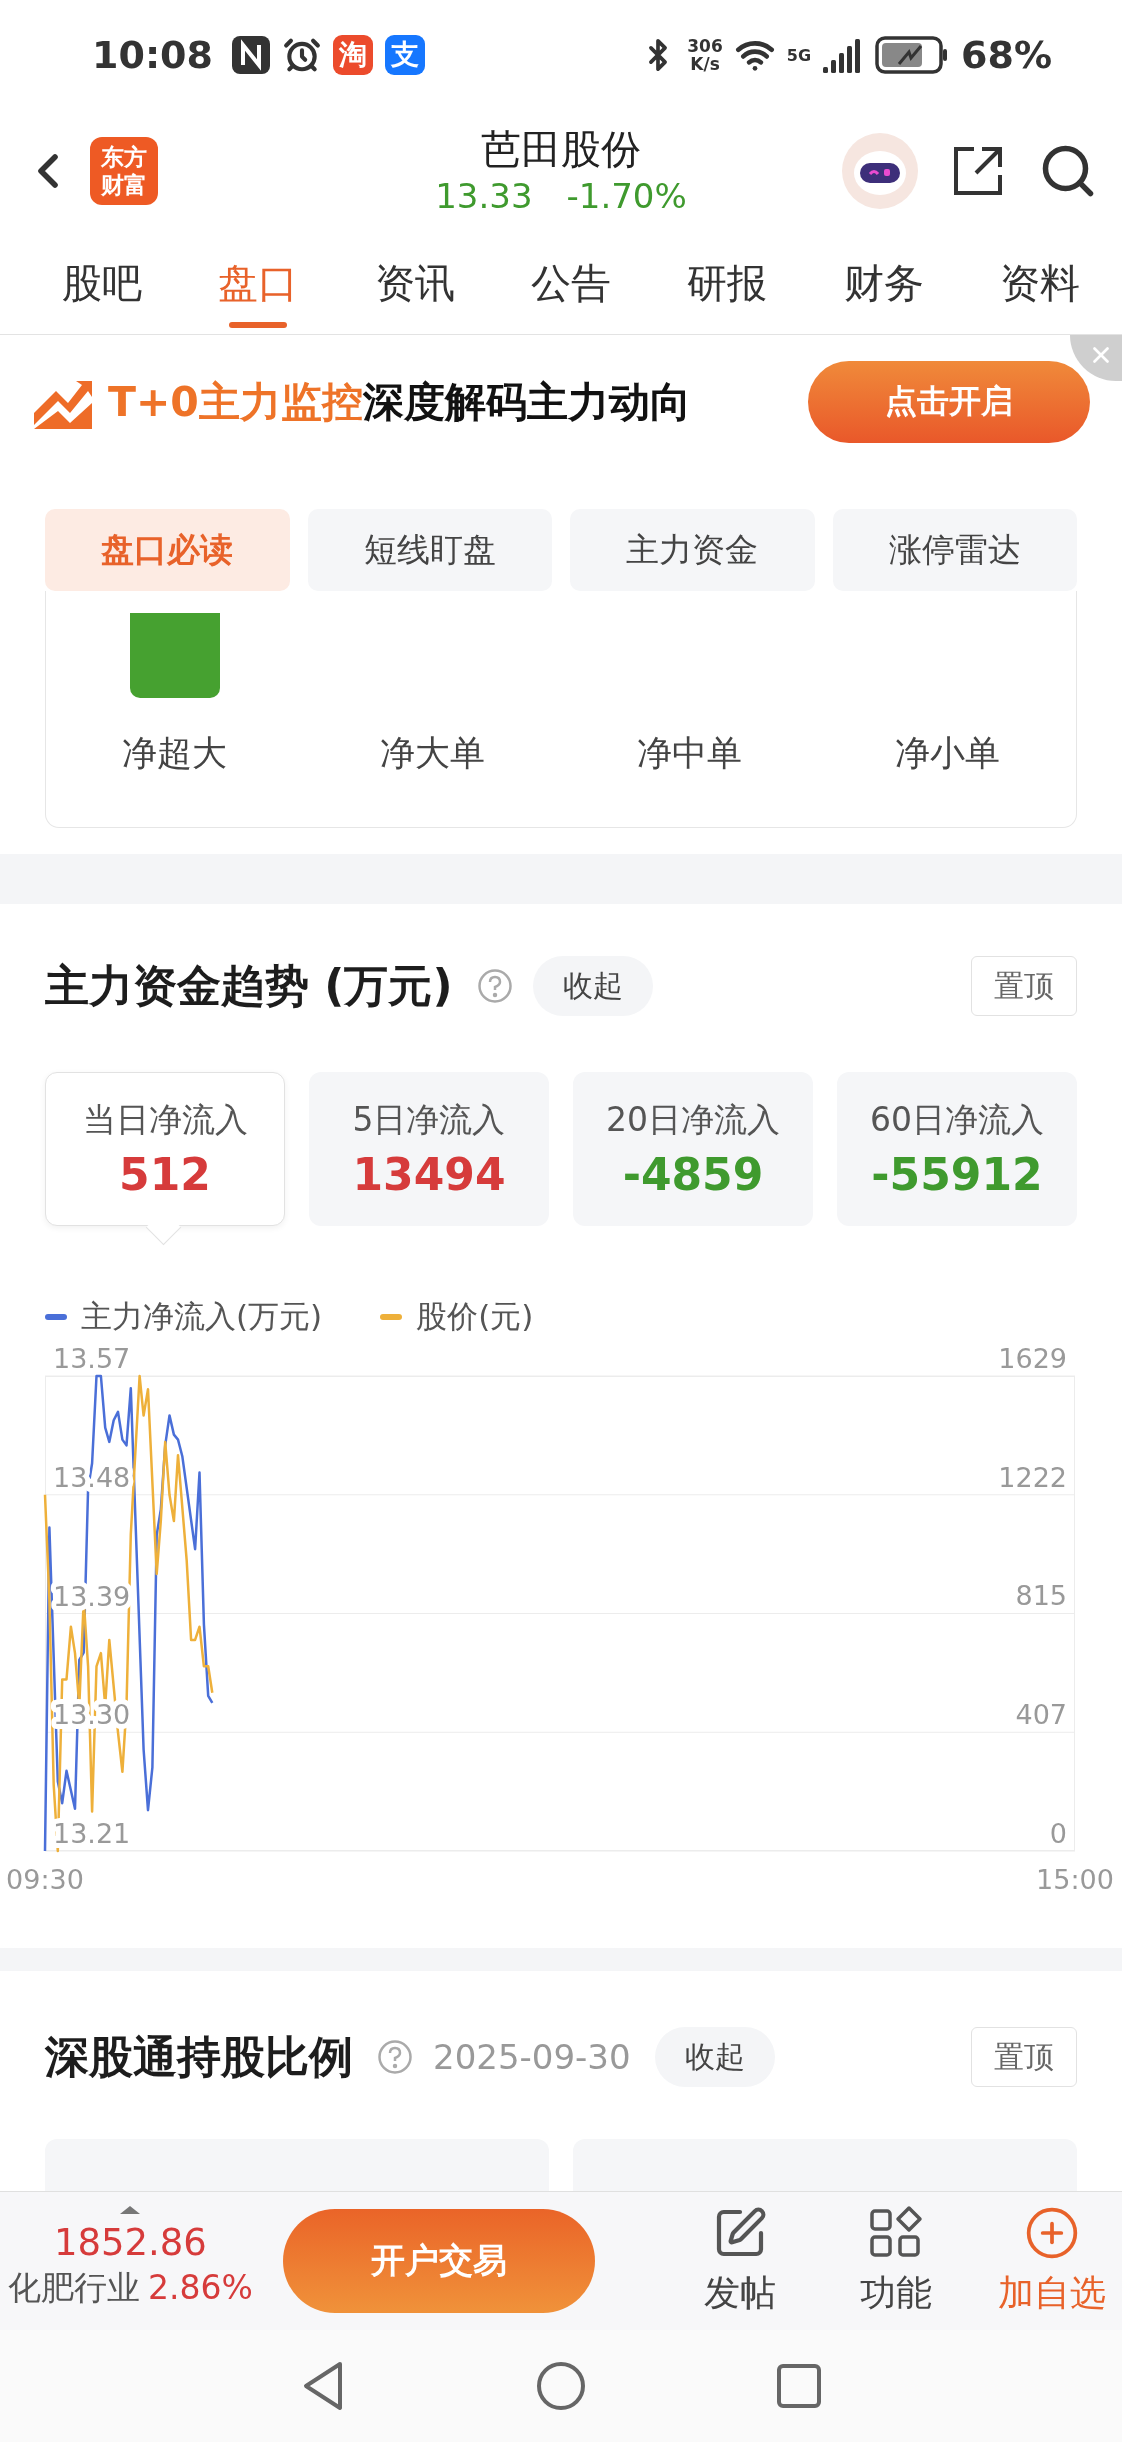  What do you see at coordinates (92, 1360) in the screenshot?
I see `axis-label: 13.57` at bounding box center [92, 1360].